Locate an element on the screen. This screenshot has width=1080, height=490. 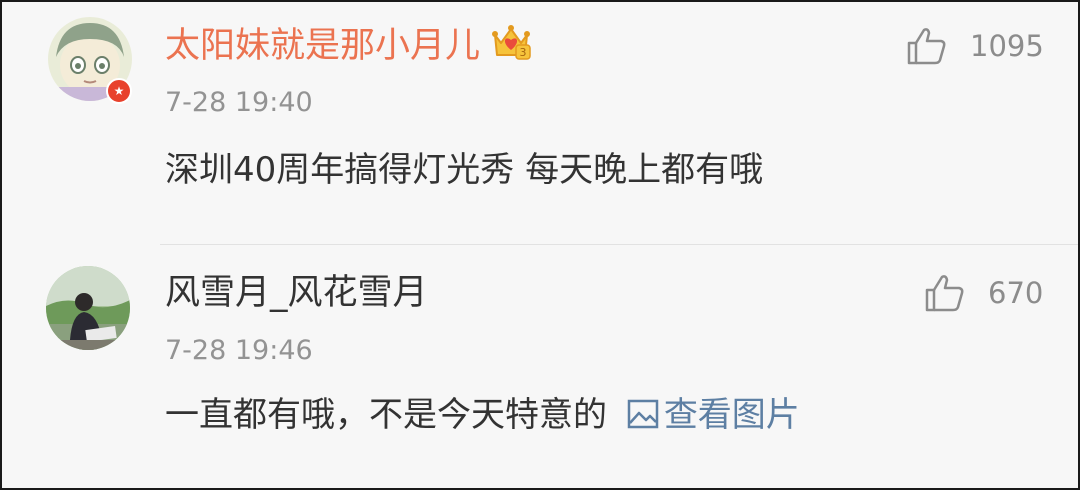
like-button: 670 is located at coordinates (983, 293).